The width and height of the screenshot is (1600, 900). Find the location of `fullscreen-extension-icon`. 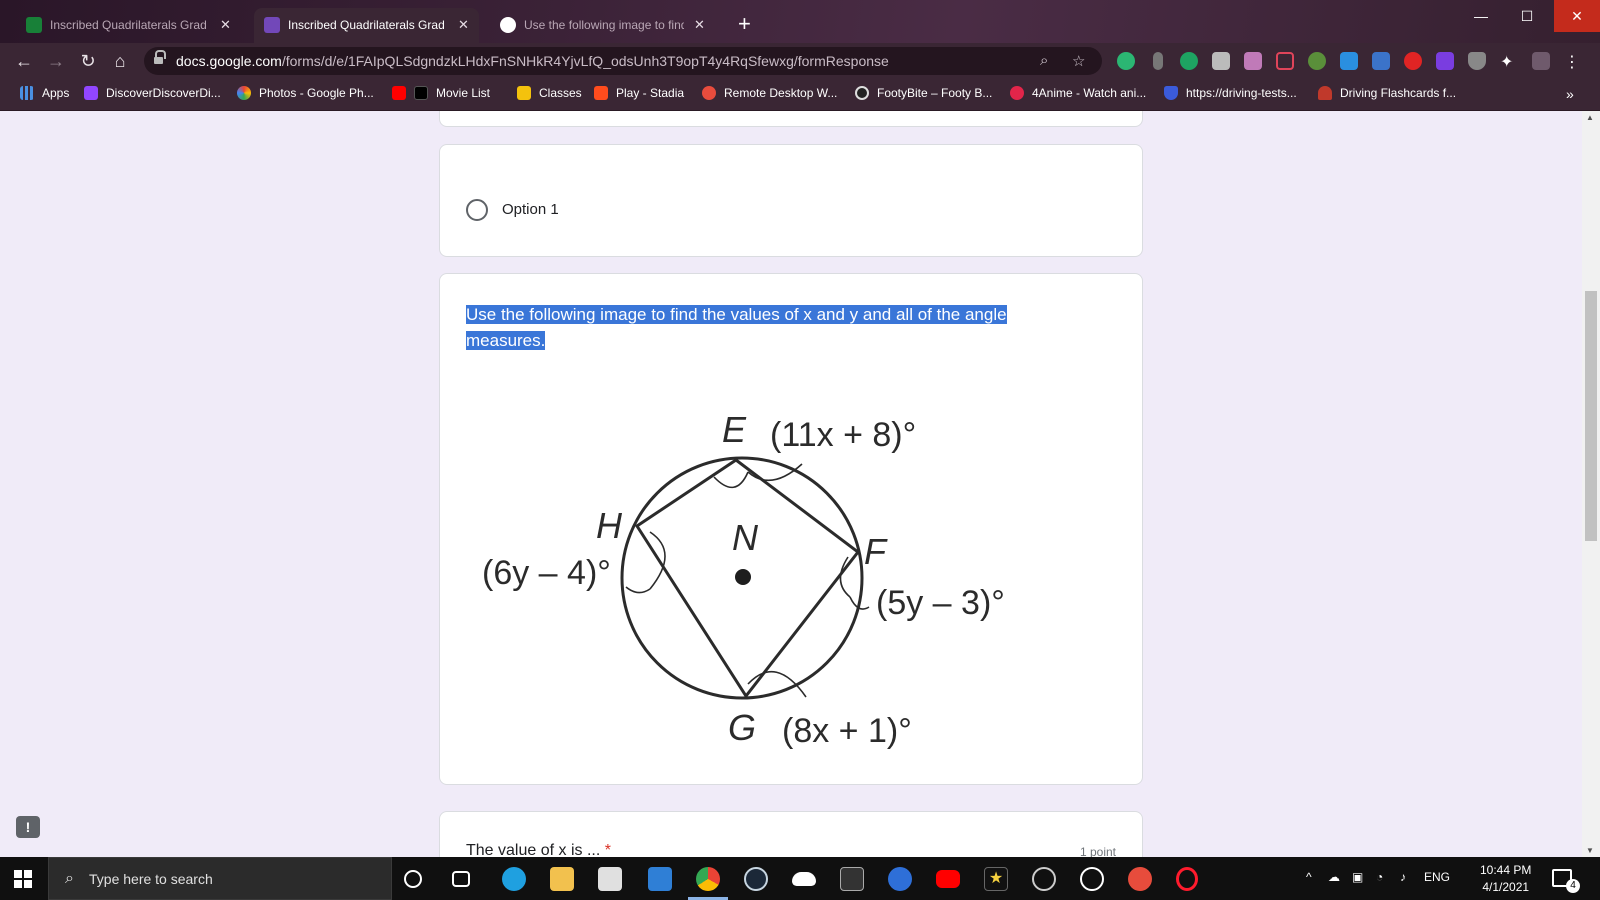

fullscreen-extension-icon is located at coordinates (1285, 61).